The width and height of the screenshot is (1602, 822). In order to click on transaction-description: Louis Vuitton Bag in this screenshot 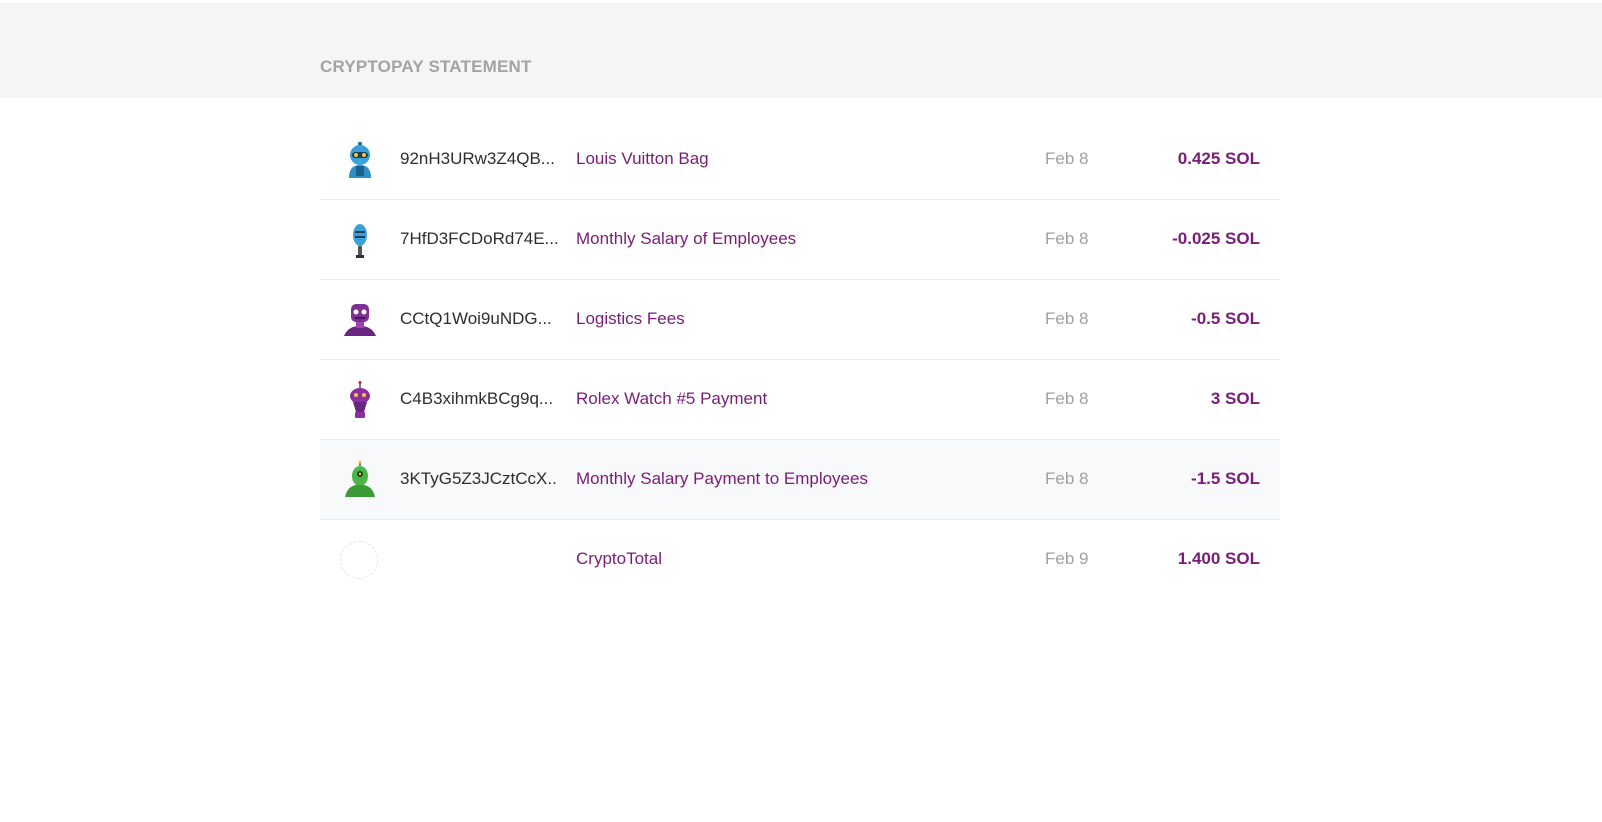, I will do `click(642, 158)`.